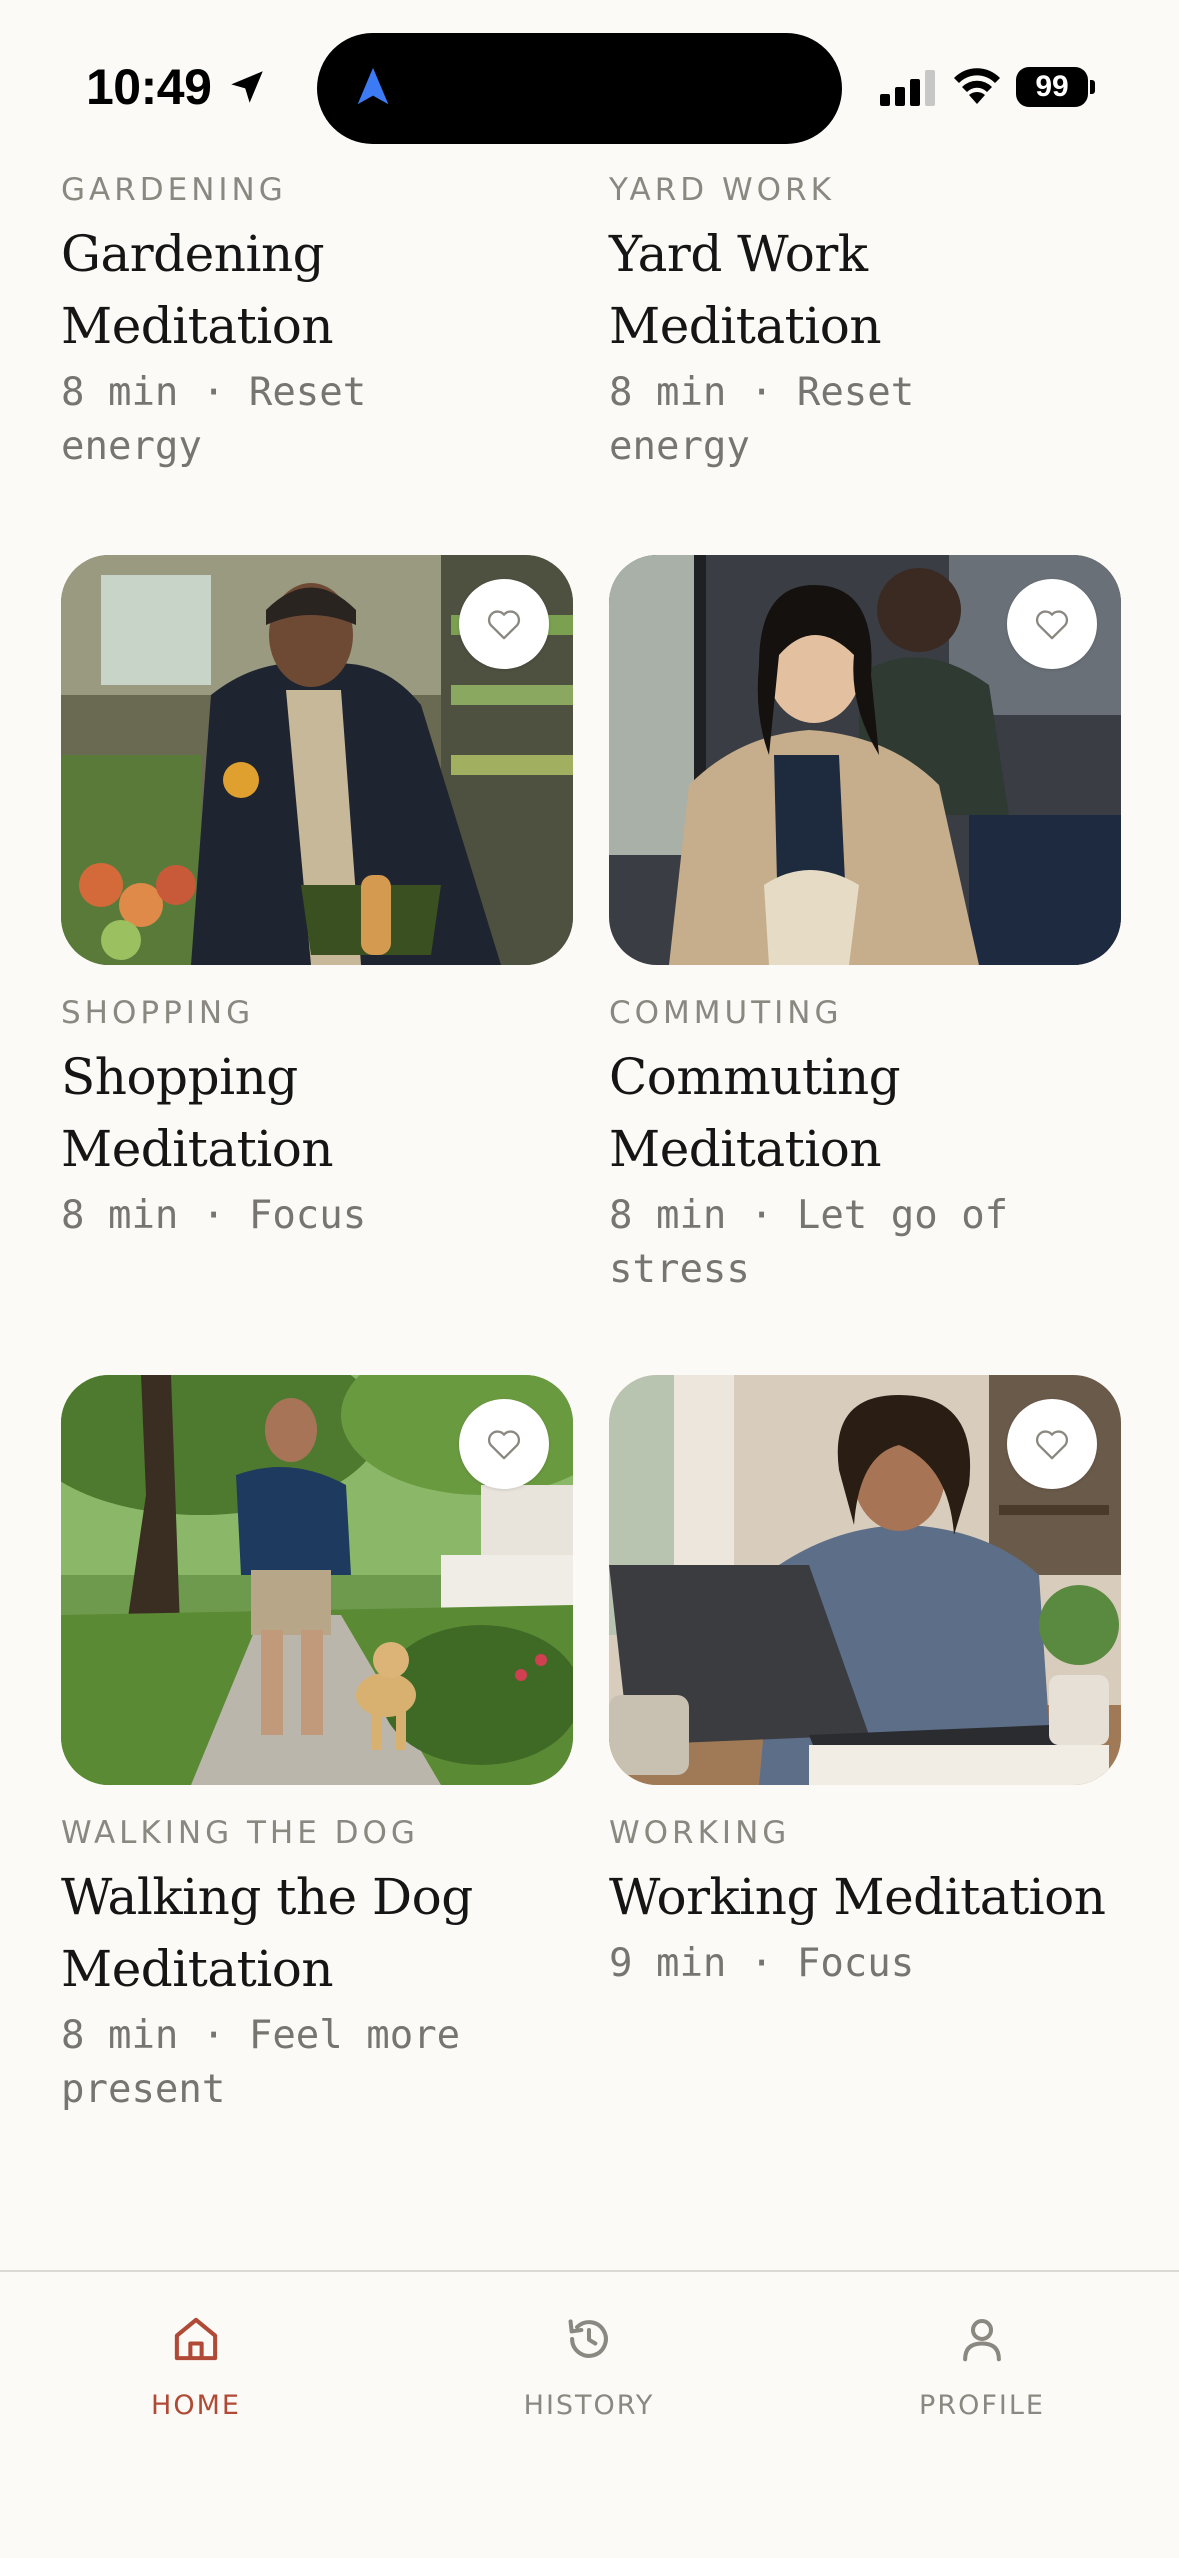  Describe the element at coordinates (982, 2366) in the screenshot. I see `tab-profile: PROFILE` at that location.